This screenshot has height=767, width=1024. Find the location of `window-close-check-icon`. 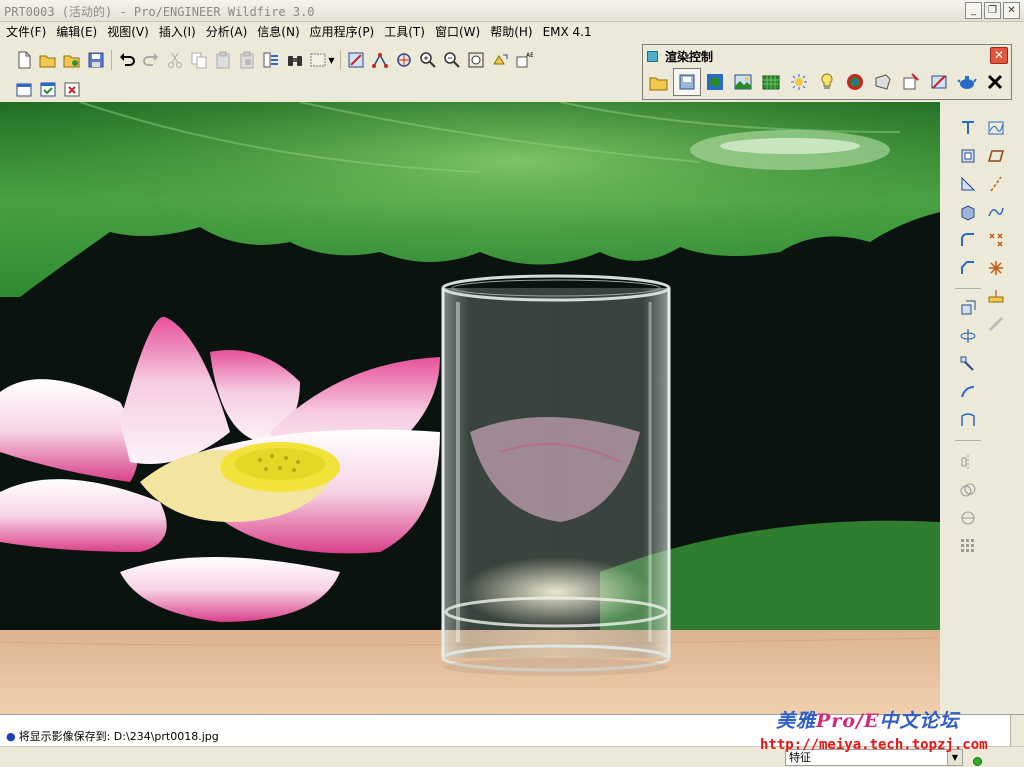

window-close-check-icon is located at coordinates (48, 89).